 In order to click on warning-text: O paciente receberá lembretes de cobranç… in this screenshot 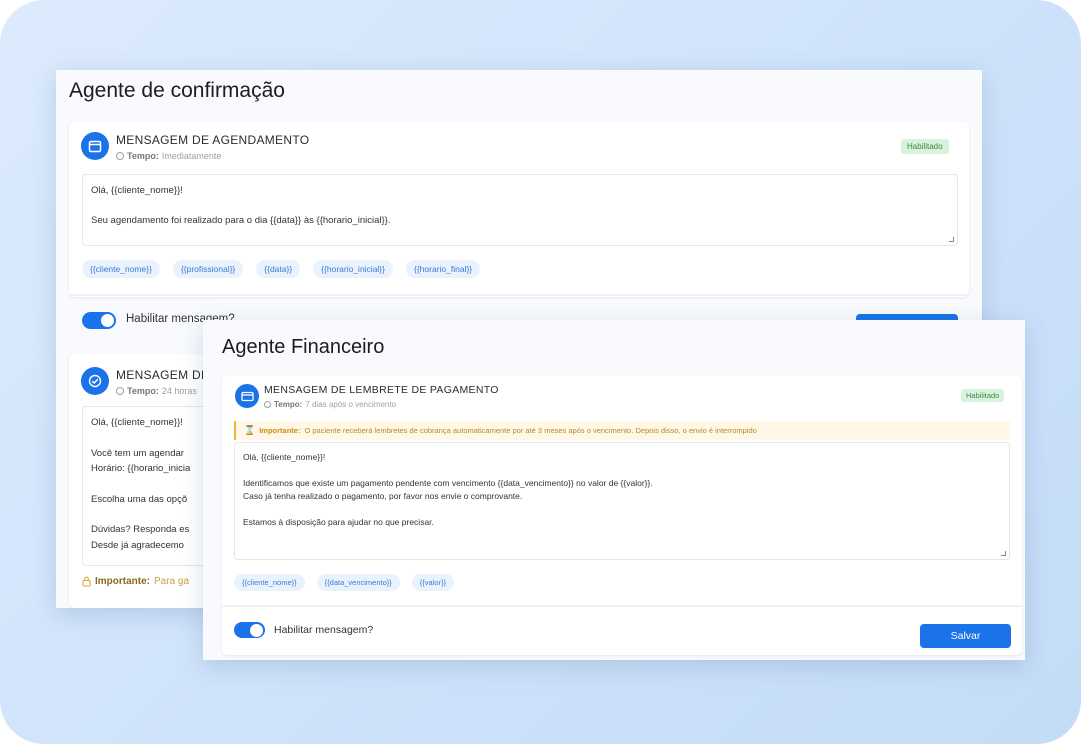, I will do `click(530, 430)`.